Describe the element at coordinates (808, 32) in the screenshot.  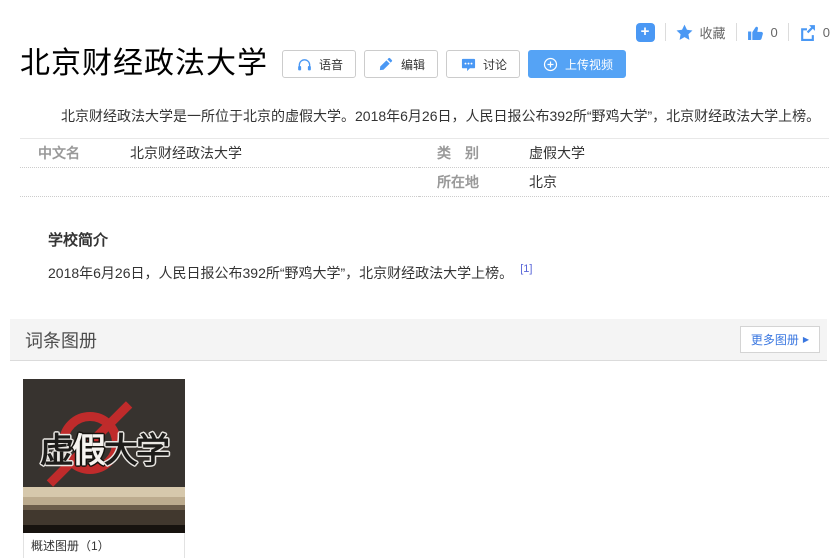
I see `share-icon` at that location.